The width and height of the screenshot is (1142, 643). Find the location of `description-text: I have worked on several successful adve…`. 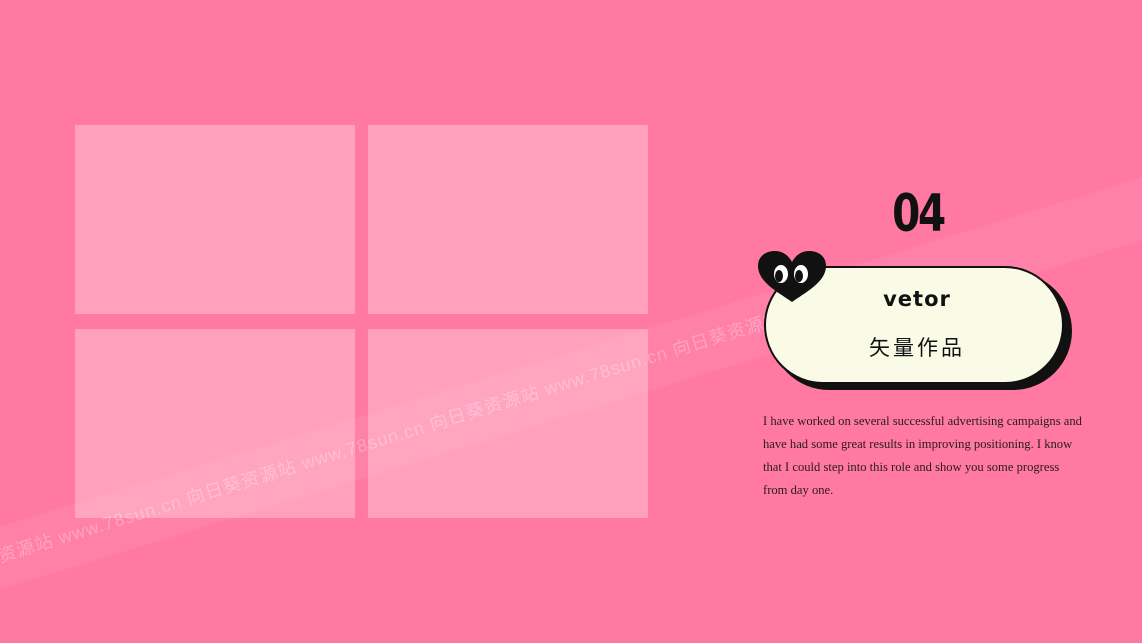

description-text: I have worked on several successful adve… is located at coordinates (922, 455).